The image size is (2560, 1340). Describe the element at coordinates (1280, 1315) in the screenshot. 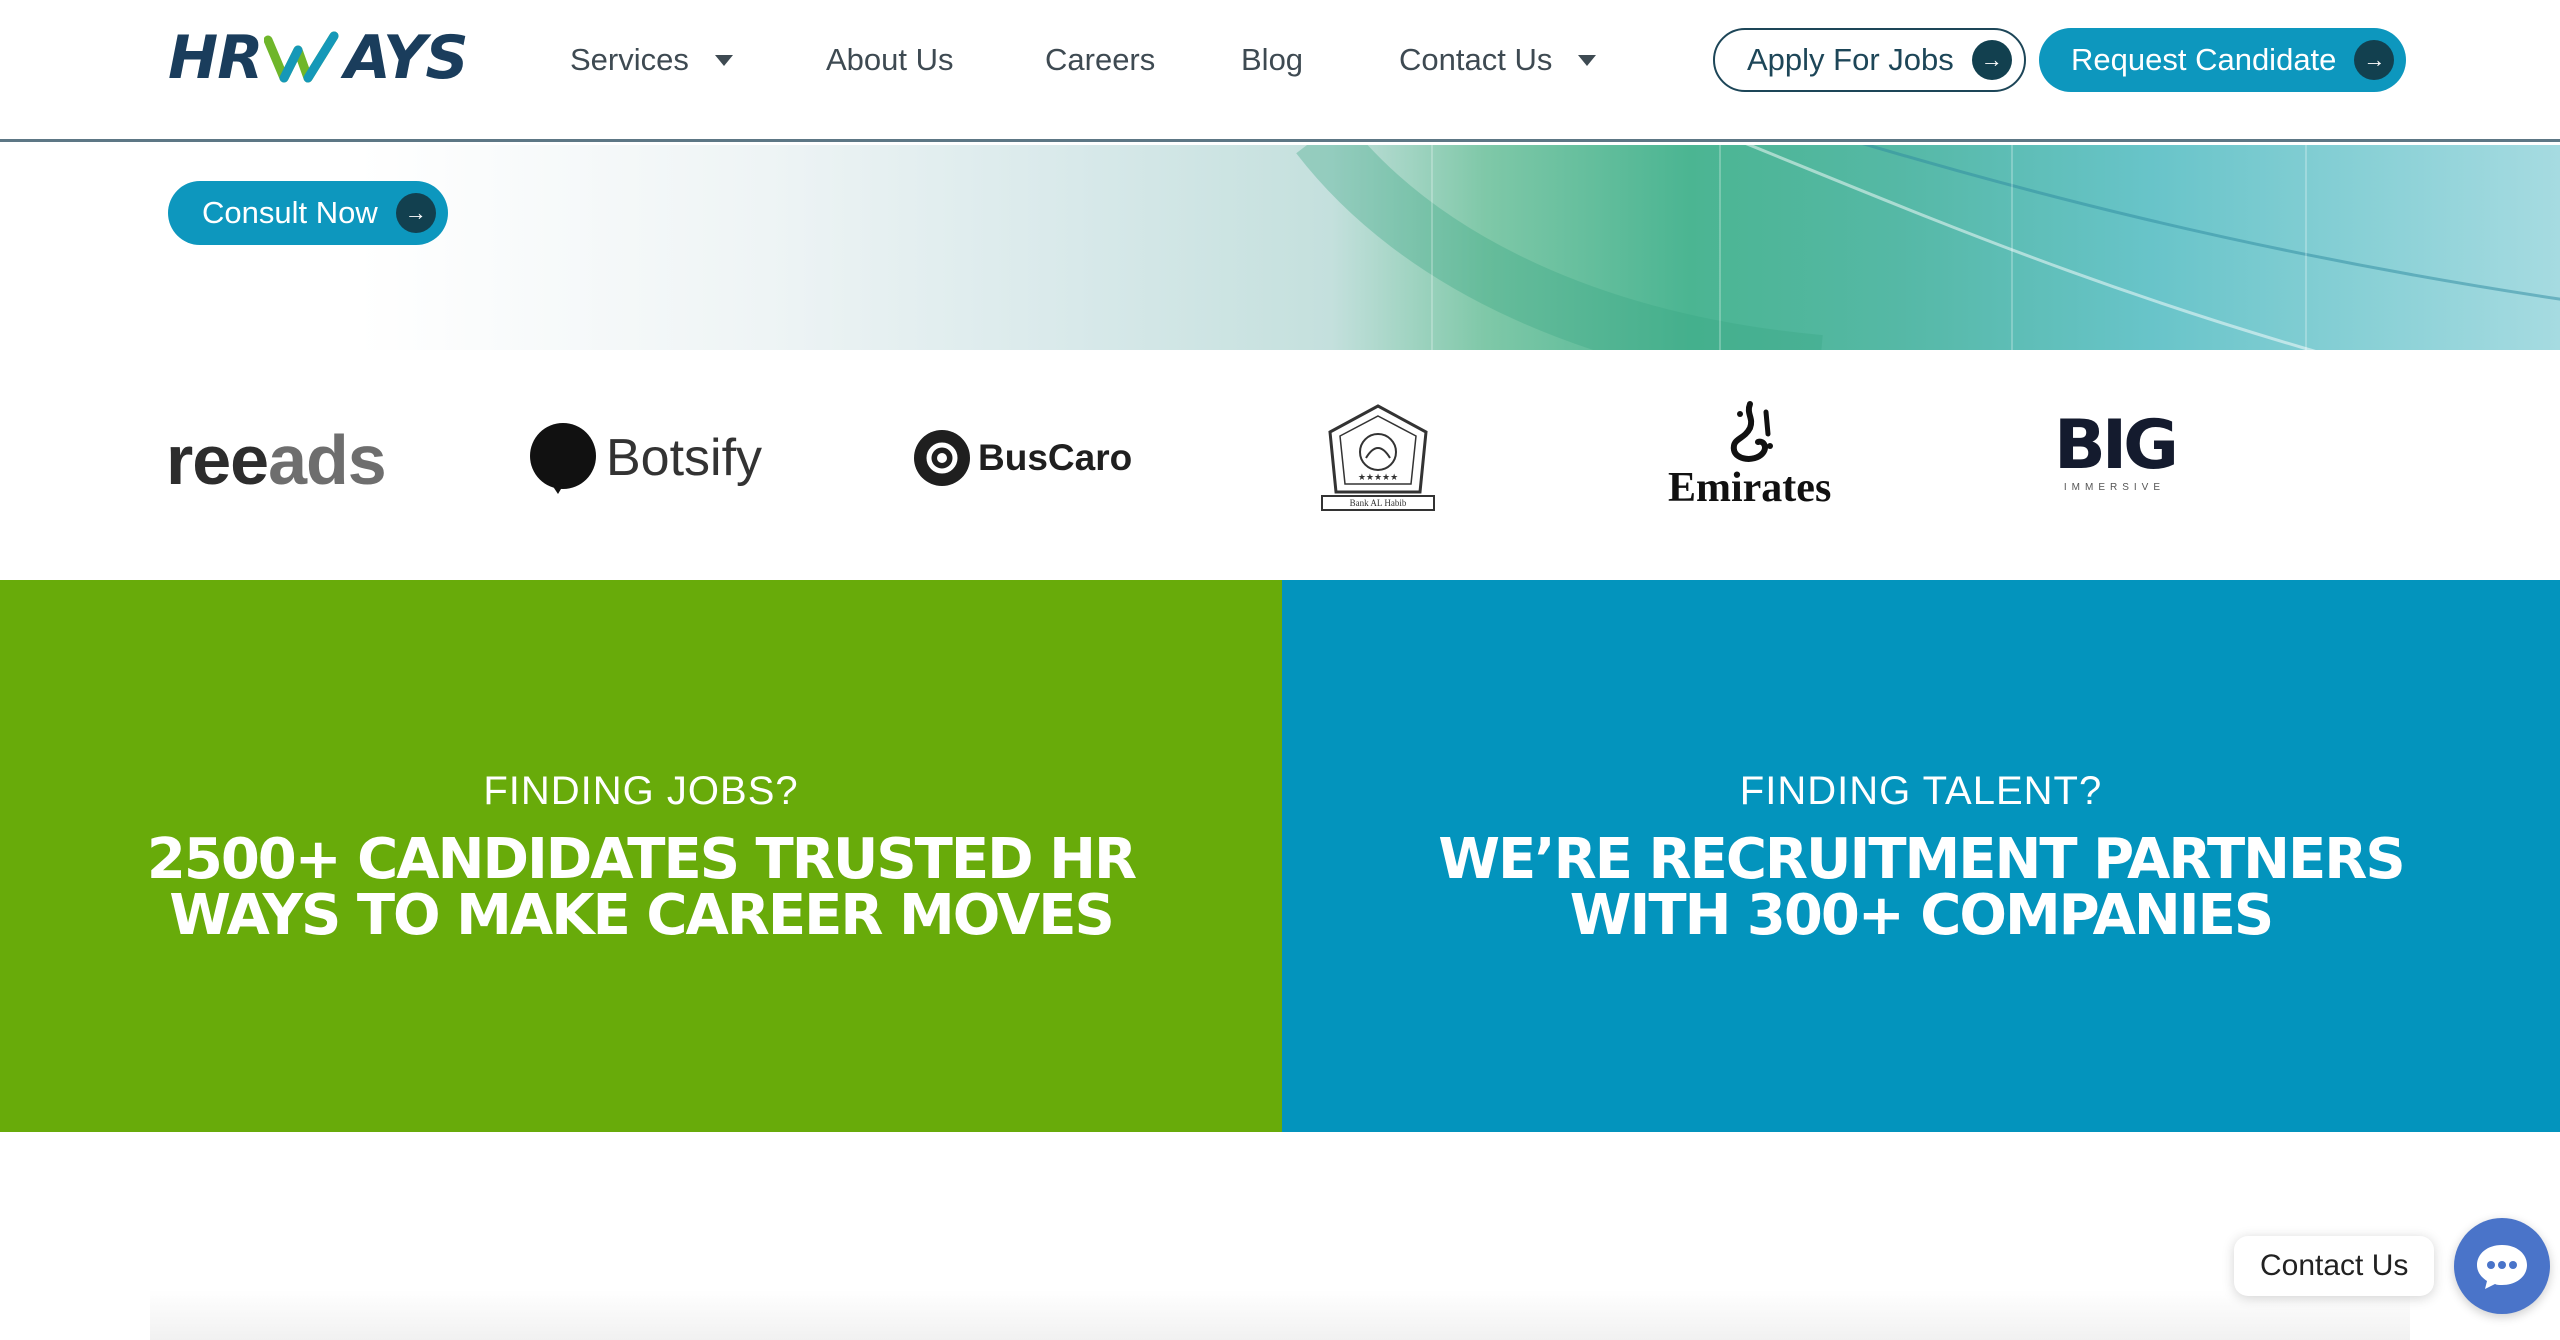

I see `next-section-edge` at that location.